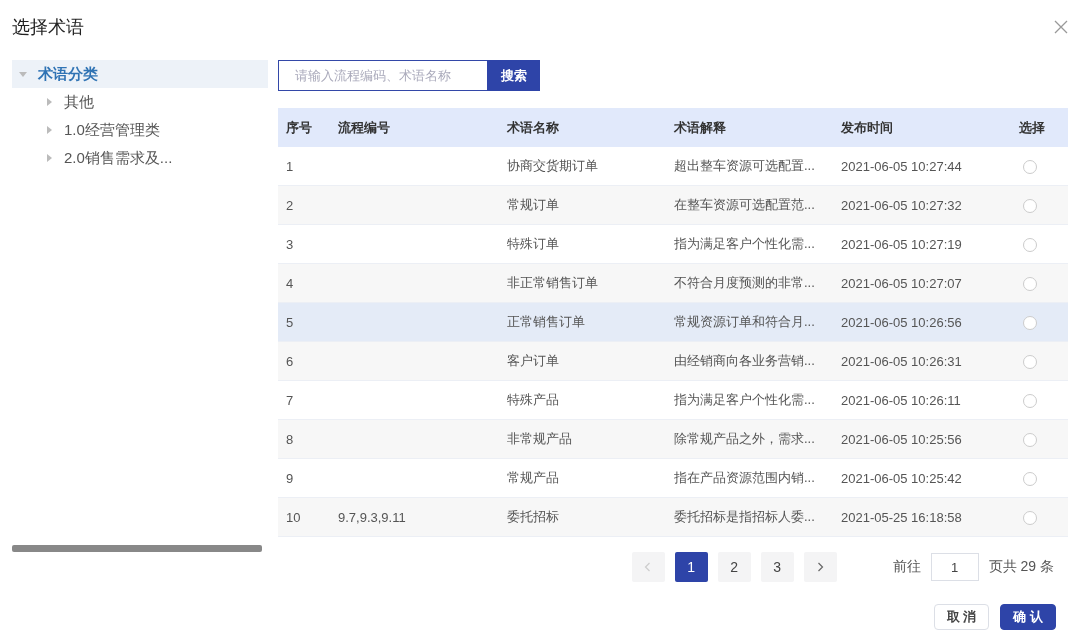 This screenshot has height=643, width=1080. I want to click on table-cell: 9.7,9.3,9.11, so click(372, 517).